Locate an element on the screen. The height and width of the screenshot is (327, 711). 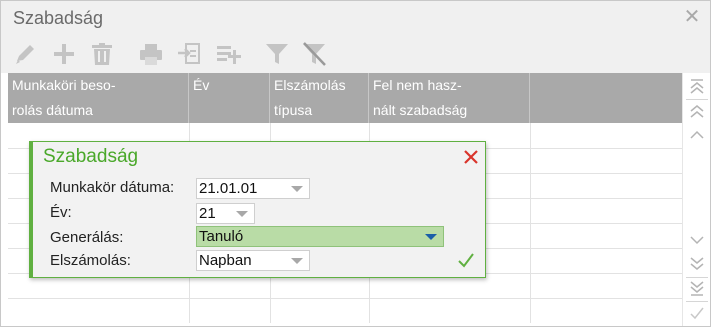
trash-icon is located at coordinates (102, 54).